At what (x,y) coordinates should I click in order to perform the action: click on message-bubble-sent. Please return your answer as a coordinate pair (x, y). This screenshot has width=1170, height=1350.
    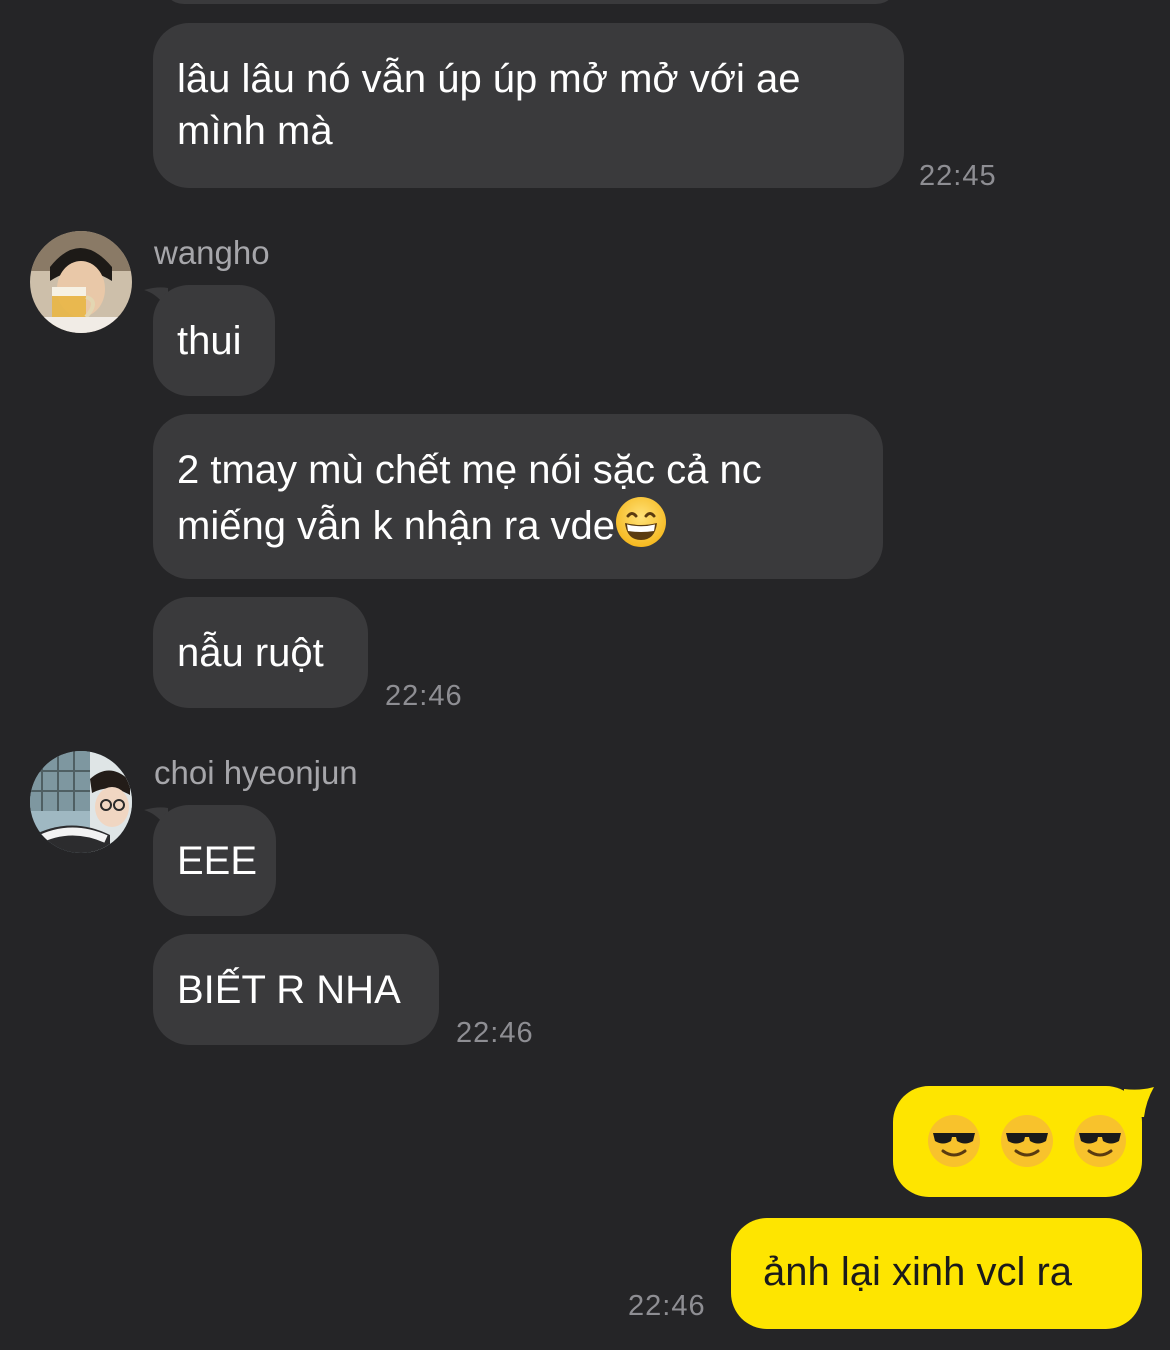
    Looking at the image, I should click on (1017, 1141).